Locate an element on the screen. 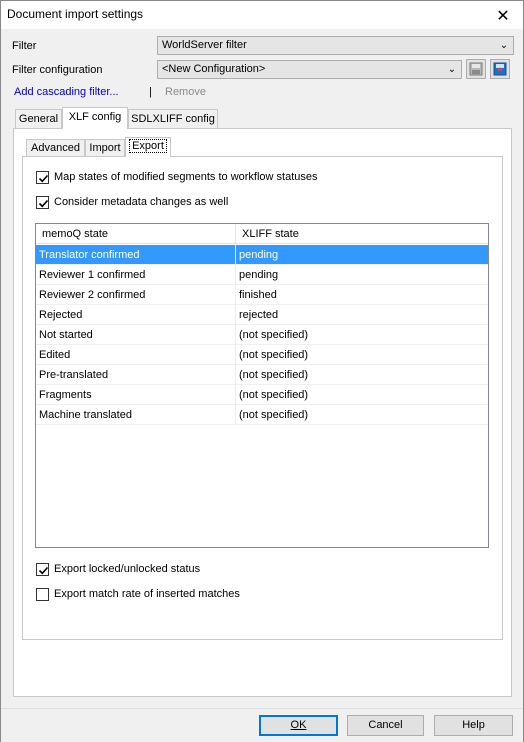  table-row: Fragments (not specified) is located at coordinates (262, 395).